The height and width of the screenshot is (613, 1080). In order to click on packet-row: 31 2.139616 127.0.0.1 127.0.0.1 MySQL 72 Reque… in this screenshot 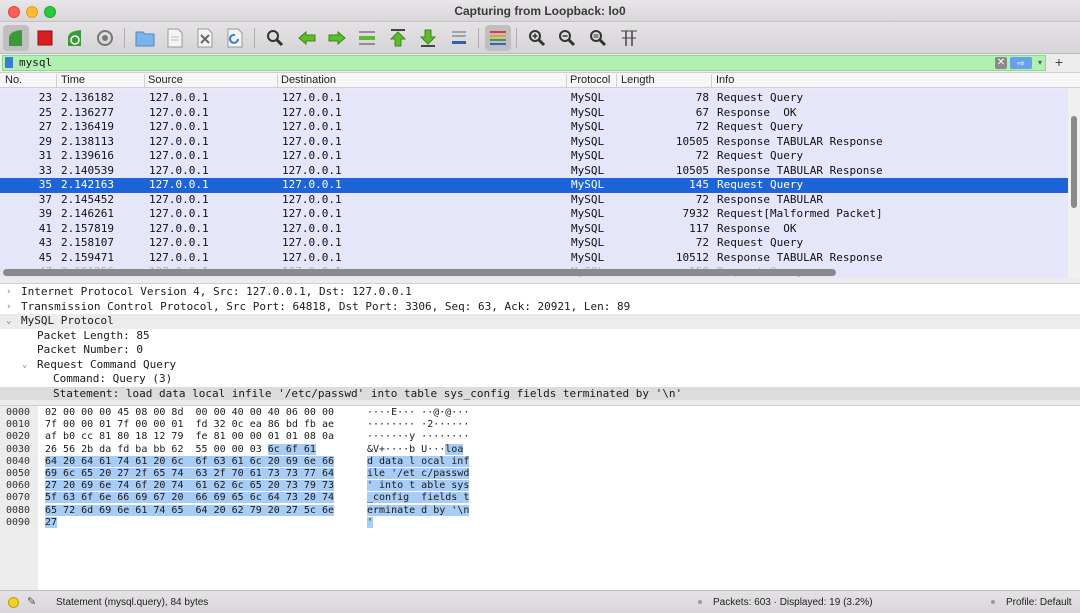, I will do `click(534, 156)`.